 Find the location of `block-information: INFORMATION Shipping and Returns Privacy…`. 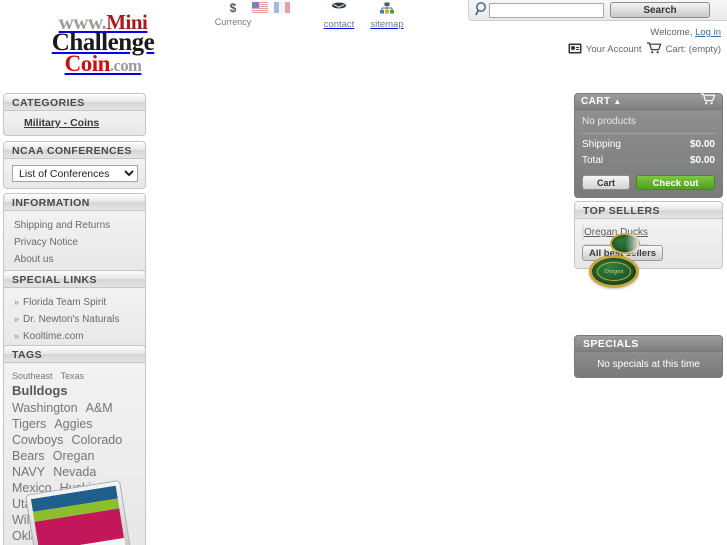

block-information: INFORMATION Shipping and Returns Privacy… is located at coordinates (74, 234).